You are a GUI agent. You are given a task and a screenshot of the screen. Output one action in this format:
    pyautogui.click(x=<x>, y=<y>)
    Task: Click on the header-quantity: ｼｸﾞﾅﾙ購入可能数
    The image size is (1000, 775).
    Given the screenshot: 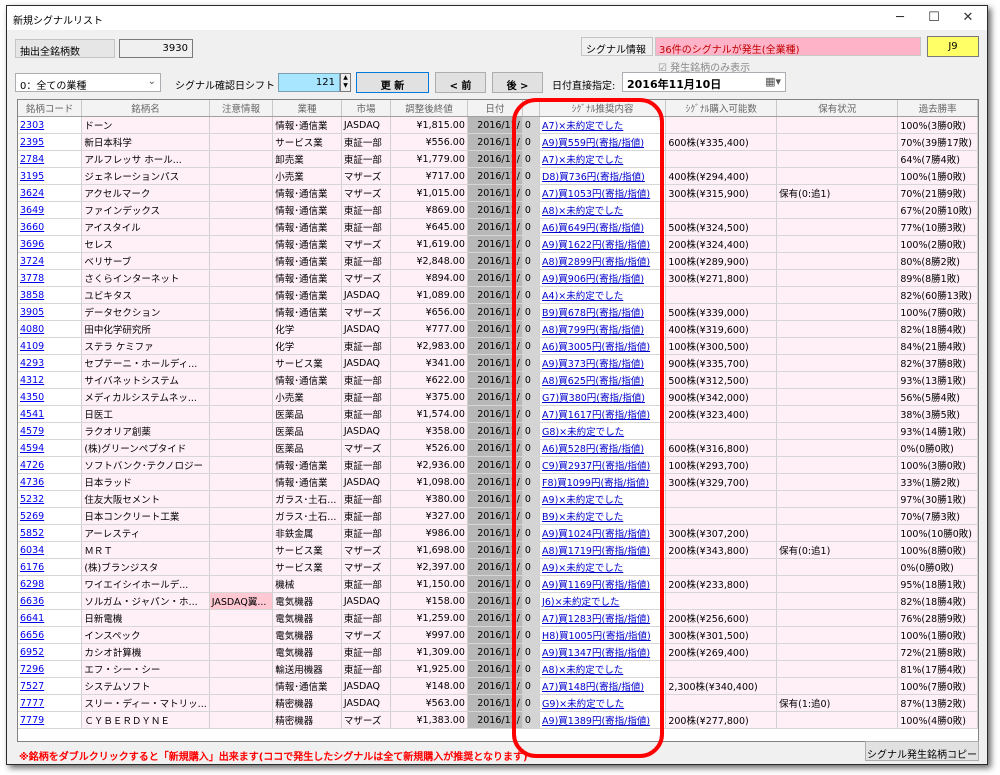 What is the action you would take?
    pyautogui.click(x=721, y=108)
    